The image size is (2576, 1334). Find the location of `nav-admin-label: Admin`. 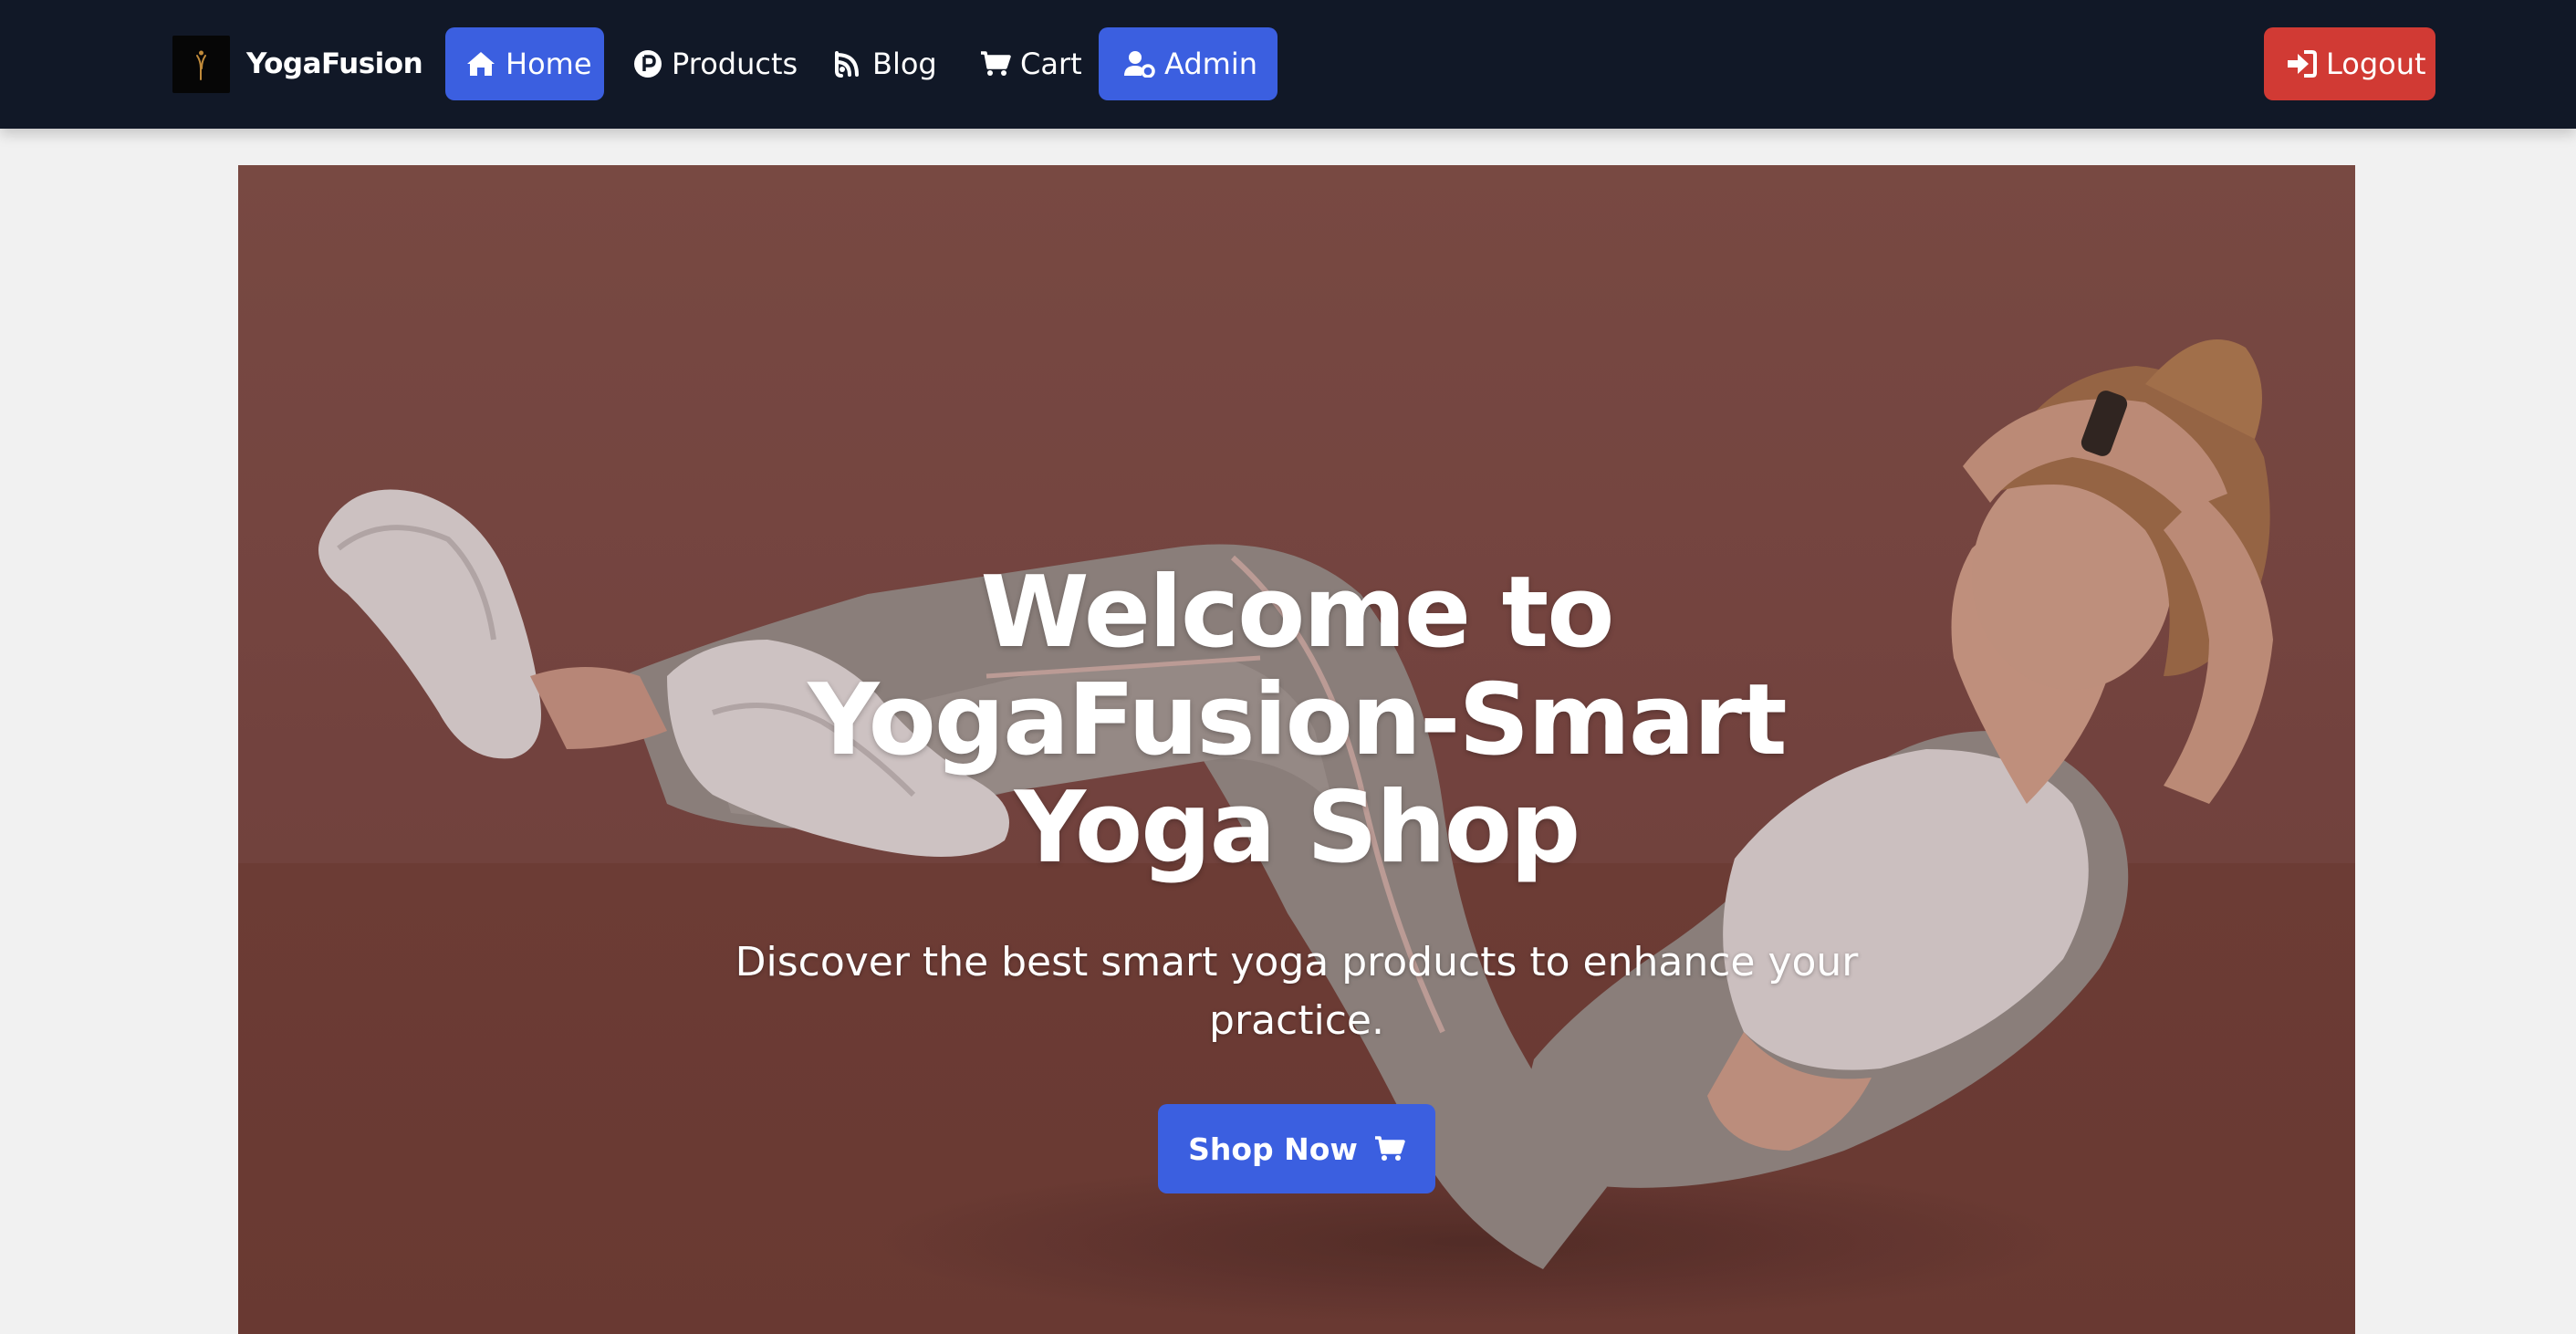

nav-admin-label: Admin is located at coordinates (1210, 64).